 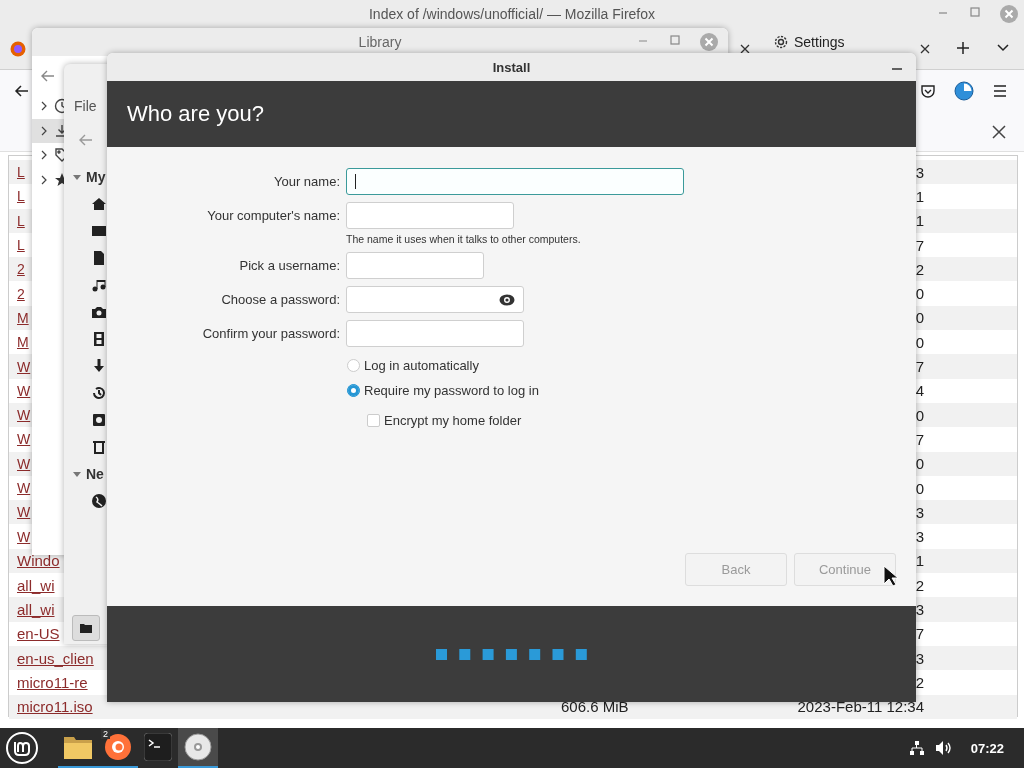 What do you see at coordinates (95, 474) in the screenshot?
I see `section-header: Ne` at bounding box center [95, 474].